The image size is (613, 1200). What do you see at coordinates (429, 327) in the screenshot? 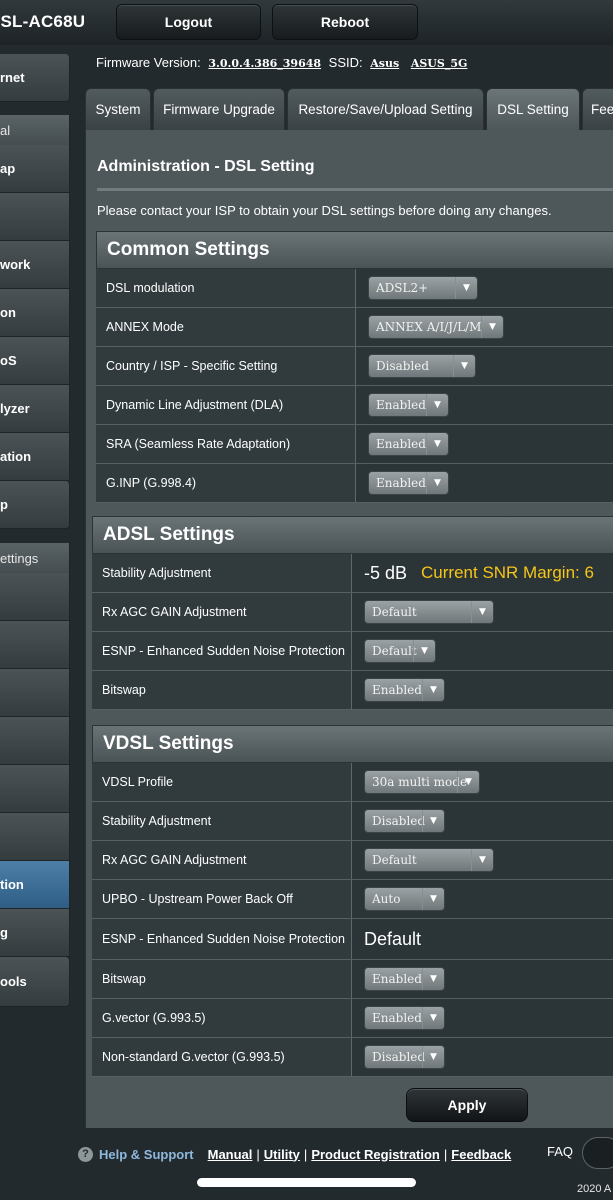
I see `select-value: ANNEX A/I/J/L/M` at bounding box center [429, 327].